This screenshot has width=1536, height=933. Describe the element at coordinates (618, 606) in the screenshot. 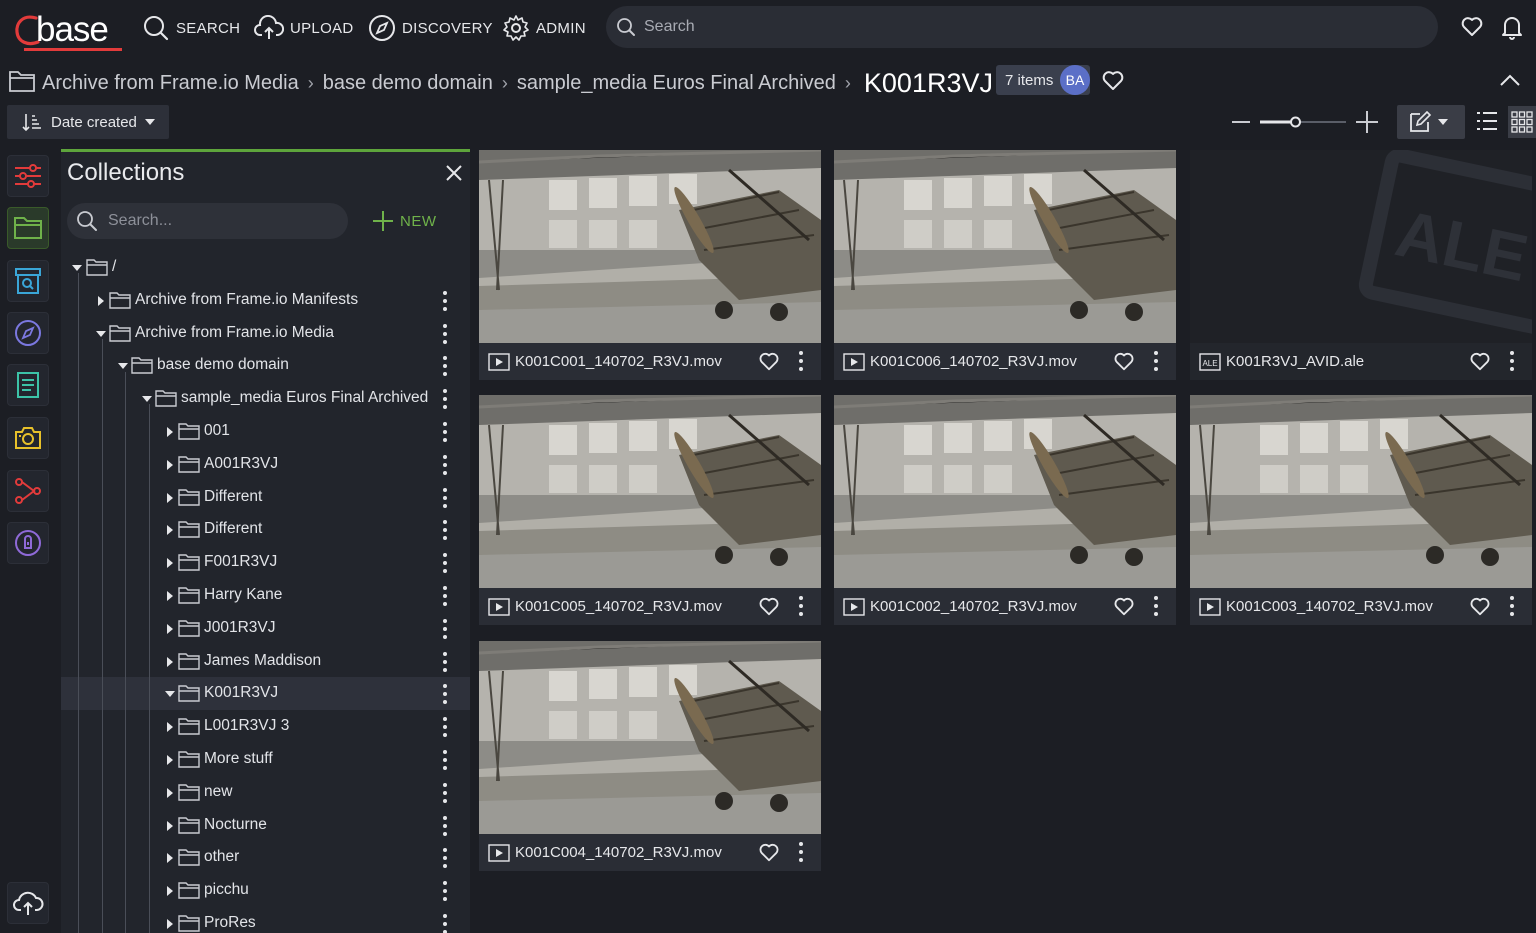

I see `asset-name: K001C005_140702_R3VJ.mov` at that location.